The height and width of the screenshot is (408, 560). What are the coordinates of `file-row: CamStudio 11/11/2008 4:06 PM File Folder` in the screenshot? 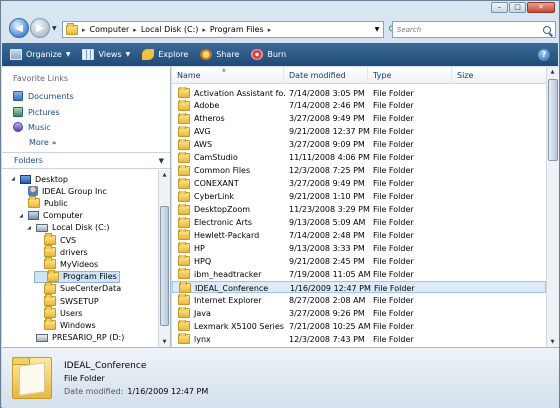 It's located at (359, 157).